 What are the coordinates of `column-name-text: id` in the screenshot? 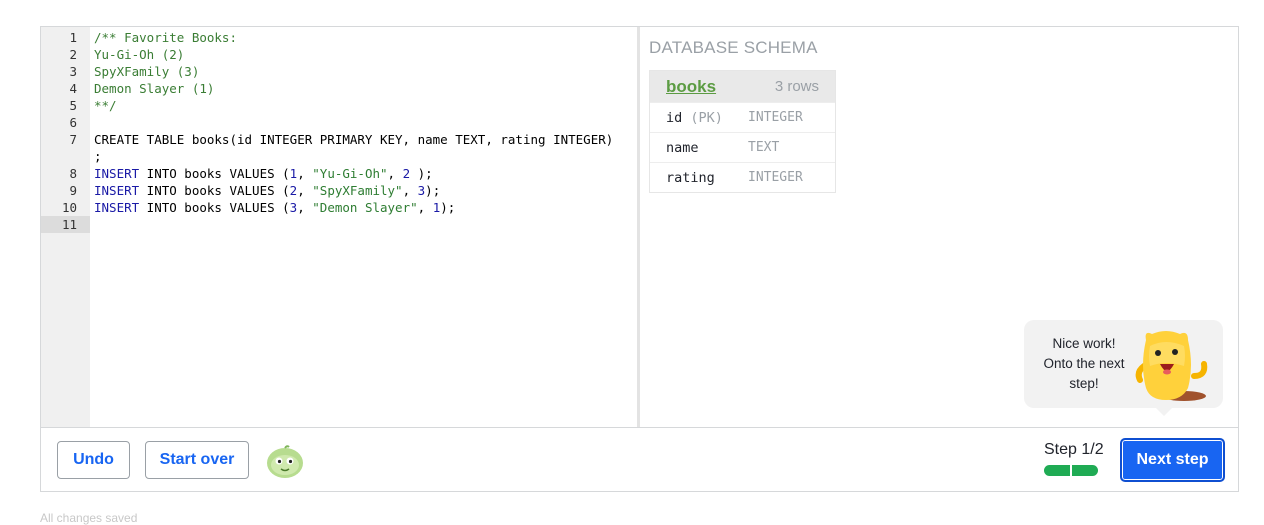 It's located at (674, 118).